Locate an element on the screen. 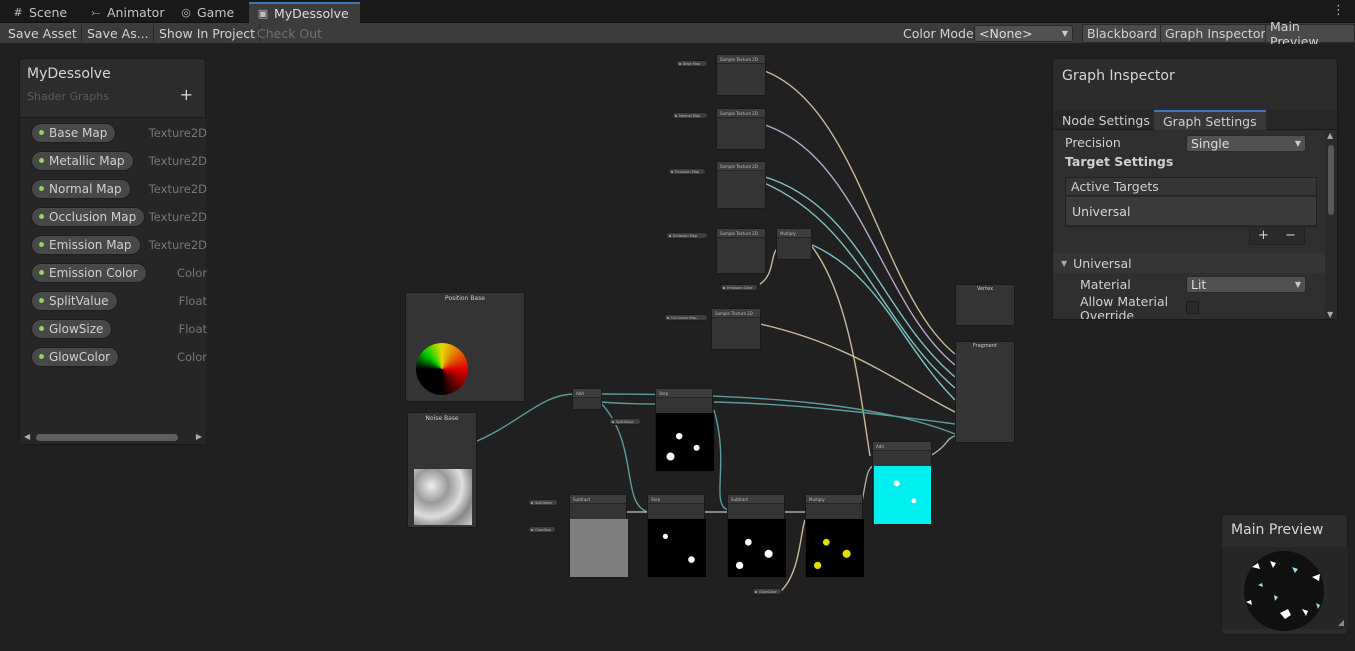 This screenshot has height=651, width=1355. main-preview-panel: Main Preview ◢ is located at coordinates (1284, 574).